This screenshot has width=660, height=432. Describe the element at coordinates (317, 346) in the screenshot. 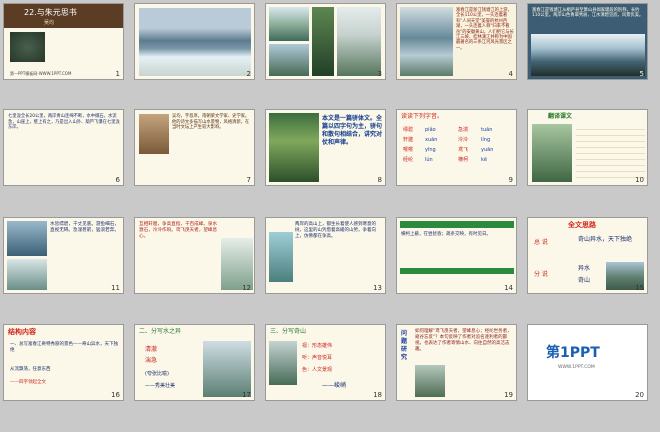

I see `item-1: 视：形态雄伟` at that location.